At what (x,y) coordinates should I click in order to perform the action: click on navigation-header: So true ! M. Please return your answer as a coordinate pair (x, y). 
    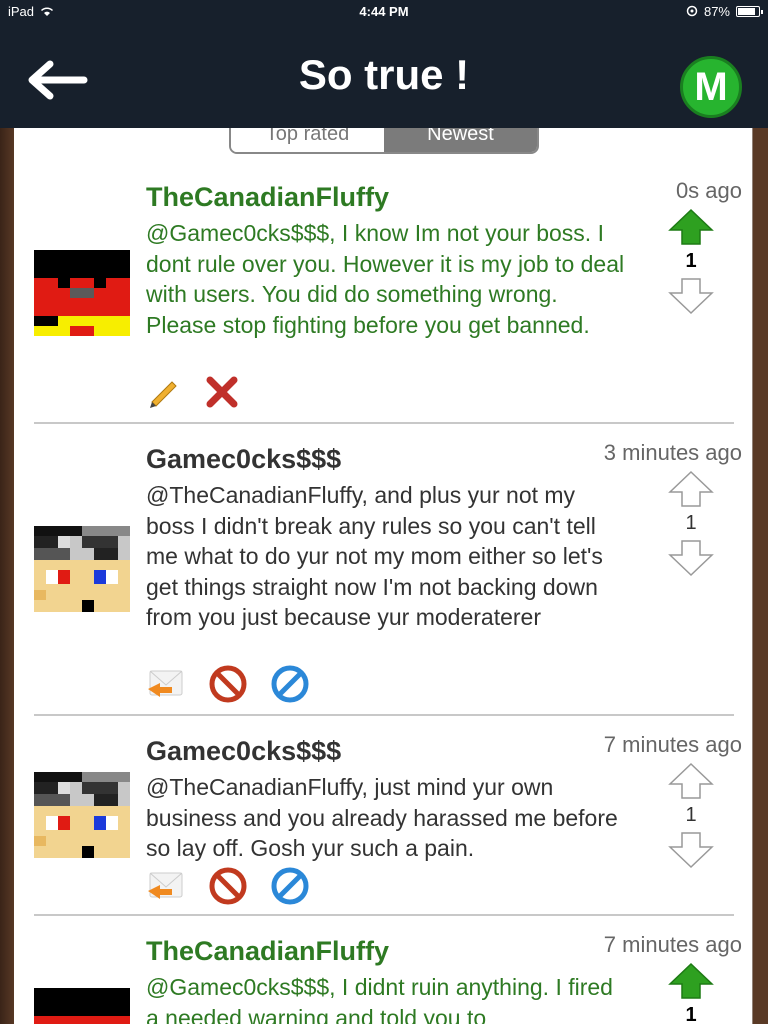
    Looking at the image, I should click on (384, 75).